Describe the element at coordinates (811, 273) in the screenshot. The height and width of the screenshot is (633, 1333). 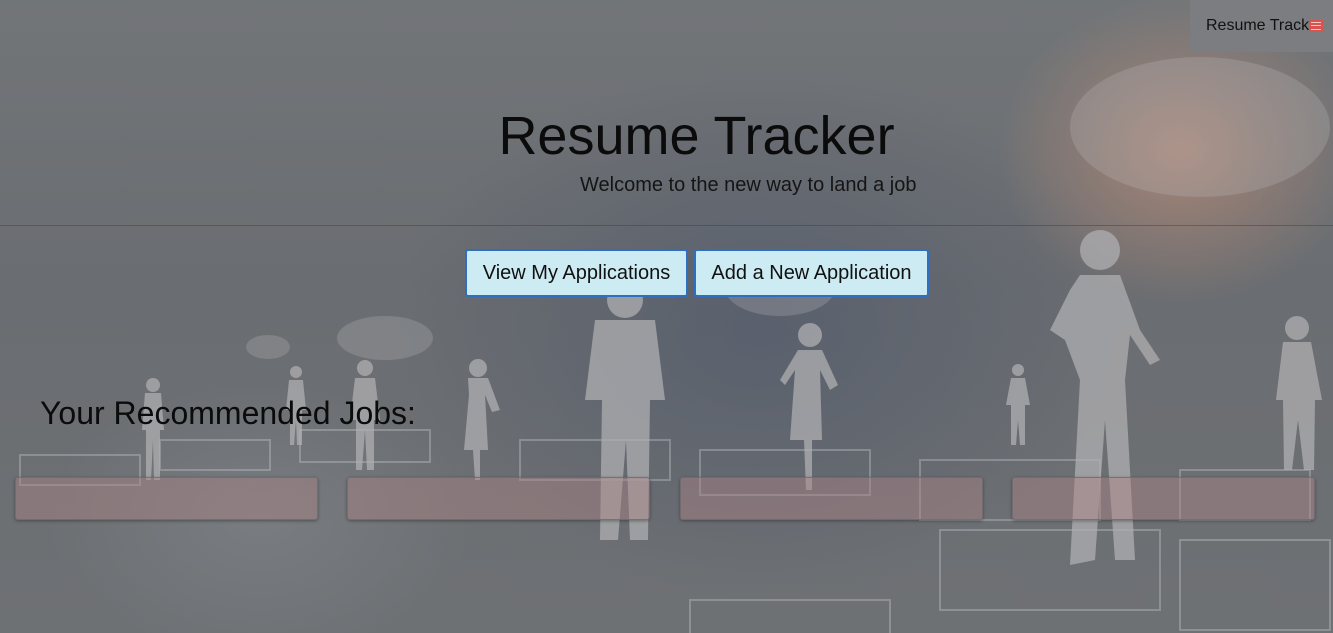
I see `add-application-button: Add a New Application` at that location.